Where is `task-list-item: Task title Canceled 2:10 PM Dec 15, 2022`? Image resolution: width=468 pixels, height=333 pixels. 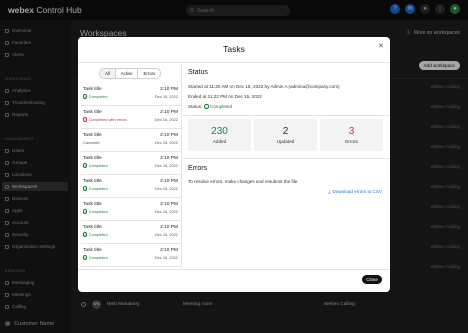
task-list-item: Task title Canceled 2:10 PM Dec 15, 2022 is located at coordinates (131, 140).